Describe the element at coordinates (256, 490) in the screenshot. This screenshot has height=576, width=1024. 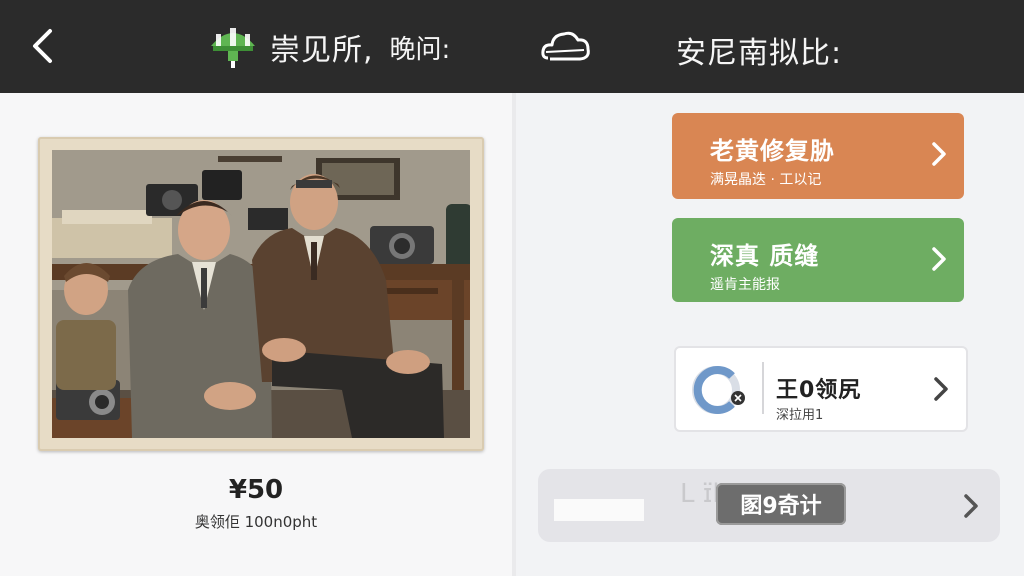
I see `price-label: ¥50` at that location.